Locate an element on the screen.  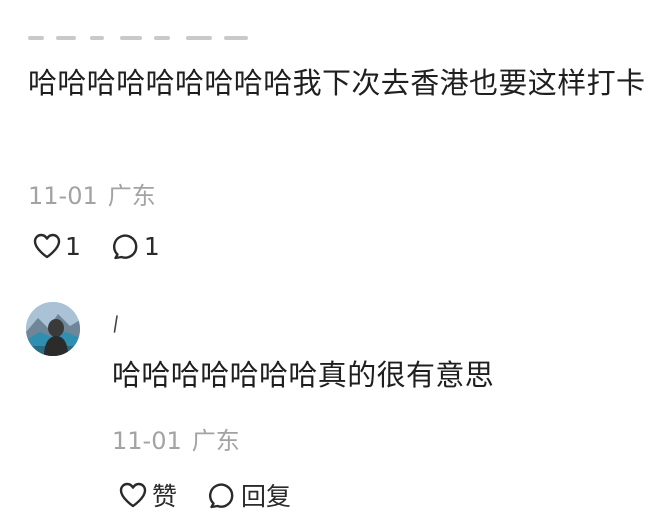
comment-meta: 11-01 广东 is located at coordinates (92, 193).